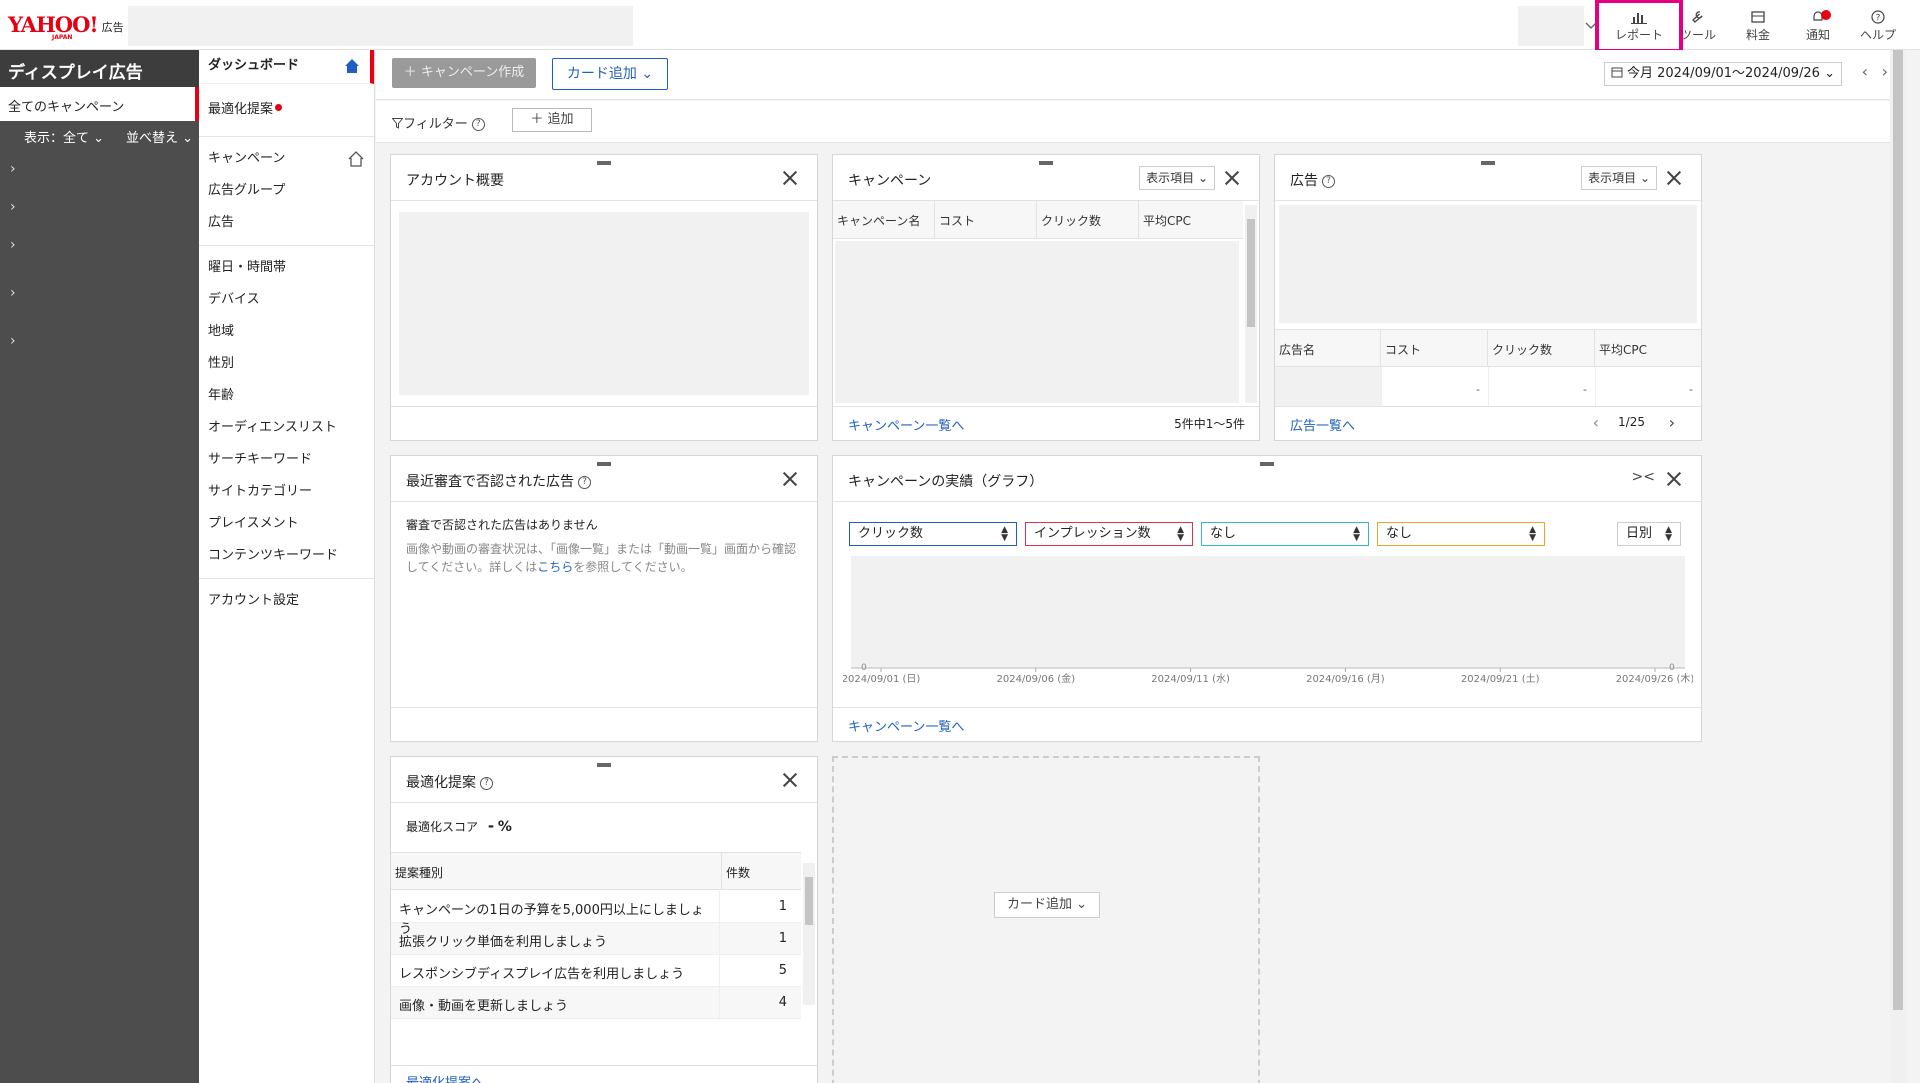 The height and width of the screenshot is (1083, 1920). Describe the element at coordinates (1643, 477) in the screenshot. I see `expand-icon: ><` at that location.